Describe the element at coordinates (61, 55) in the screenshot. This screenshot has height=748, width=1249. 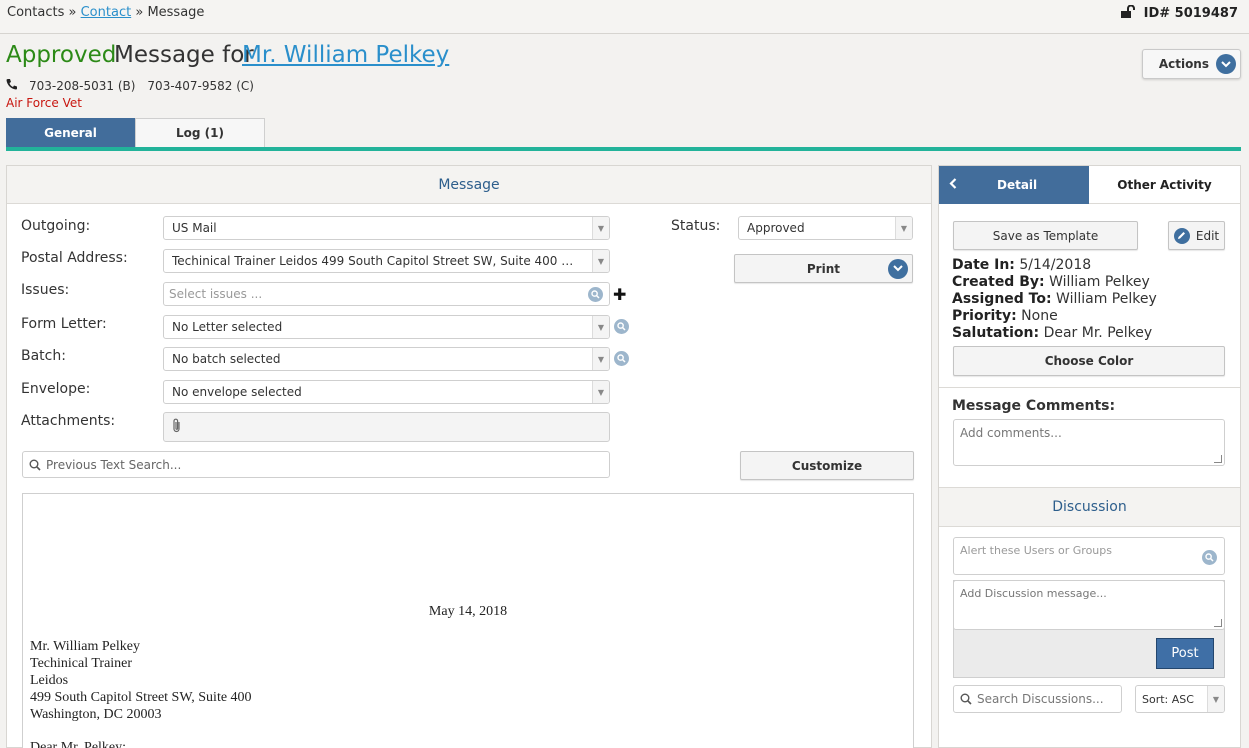
I see `message-status-title: Approved` at that location.